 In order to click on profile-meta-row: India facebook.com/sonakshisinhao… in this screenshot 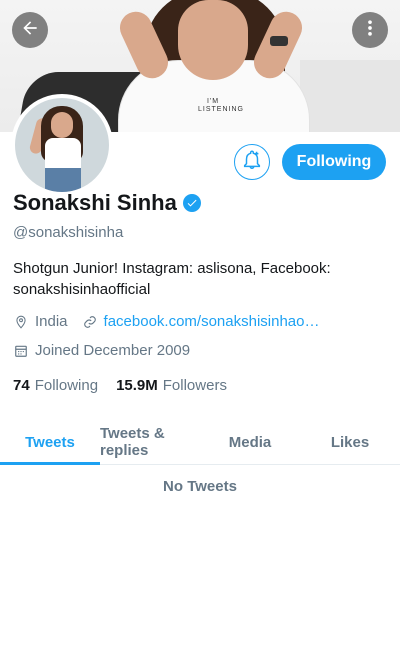, I will do `click(166, 321)`.